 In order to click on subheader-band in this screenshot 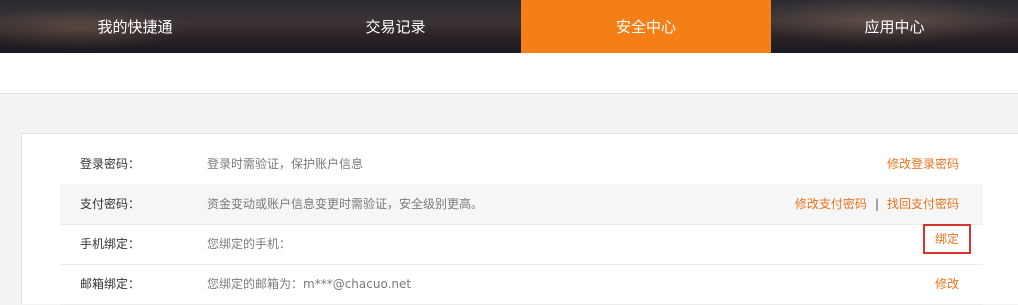, I will do `click(509, 73)`.